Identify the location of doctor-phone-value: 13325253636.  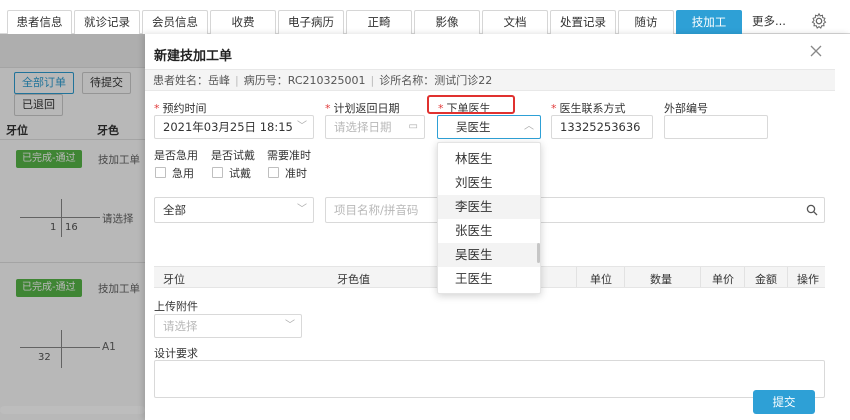
(600, 127).